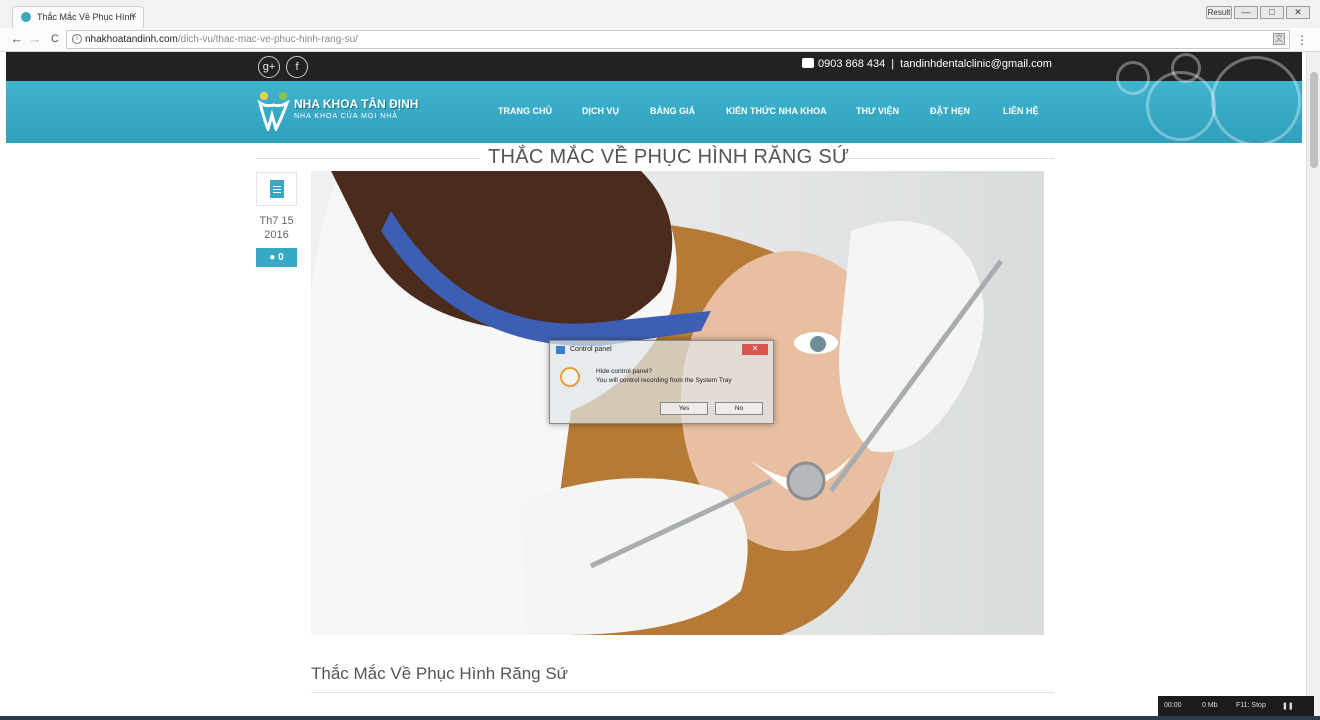 This screenshot has width=1320, height=720. What do you see at coordinates (440, 673) in the screenshot?
I see `article-heading: Thắc Mắc Về Phục Hình Răng Sứ` at bounding box center [440, 673].